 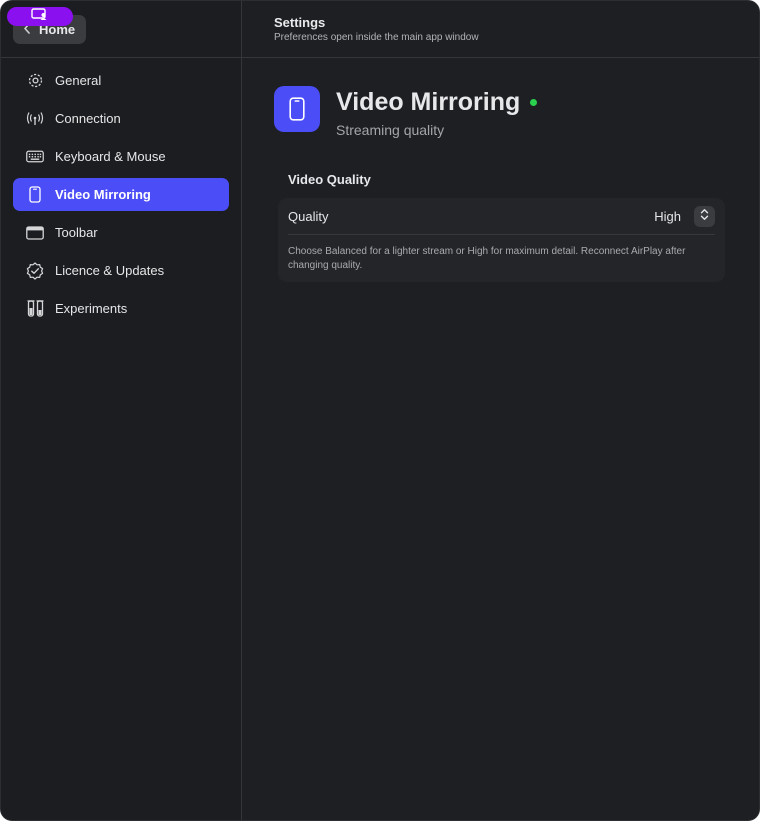 What do you see at coordinates (88, 118) in the screenshot?
I see `sidebar-item-label: Connection` at bounding box center [88, 118].